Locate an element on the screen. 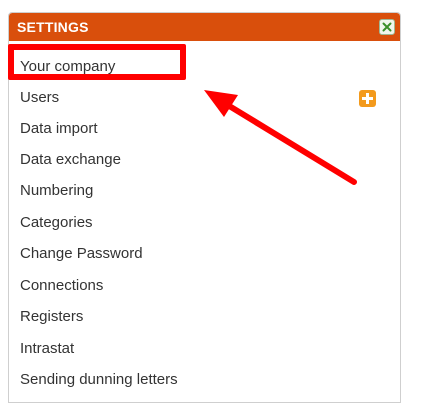 The height and width of the screenshot is (411, 424). menu-item-connections: Connections is located at coordinates (61, 286).